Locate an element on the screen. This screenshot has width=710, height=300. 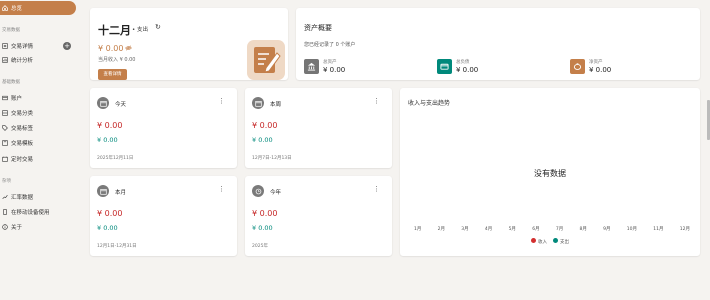
period-card-today: 今天 ⋮ ¥ 0.00 ¥ 0.00 2025年12月11日 is located at coordinates (163, 128).